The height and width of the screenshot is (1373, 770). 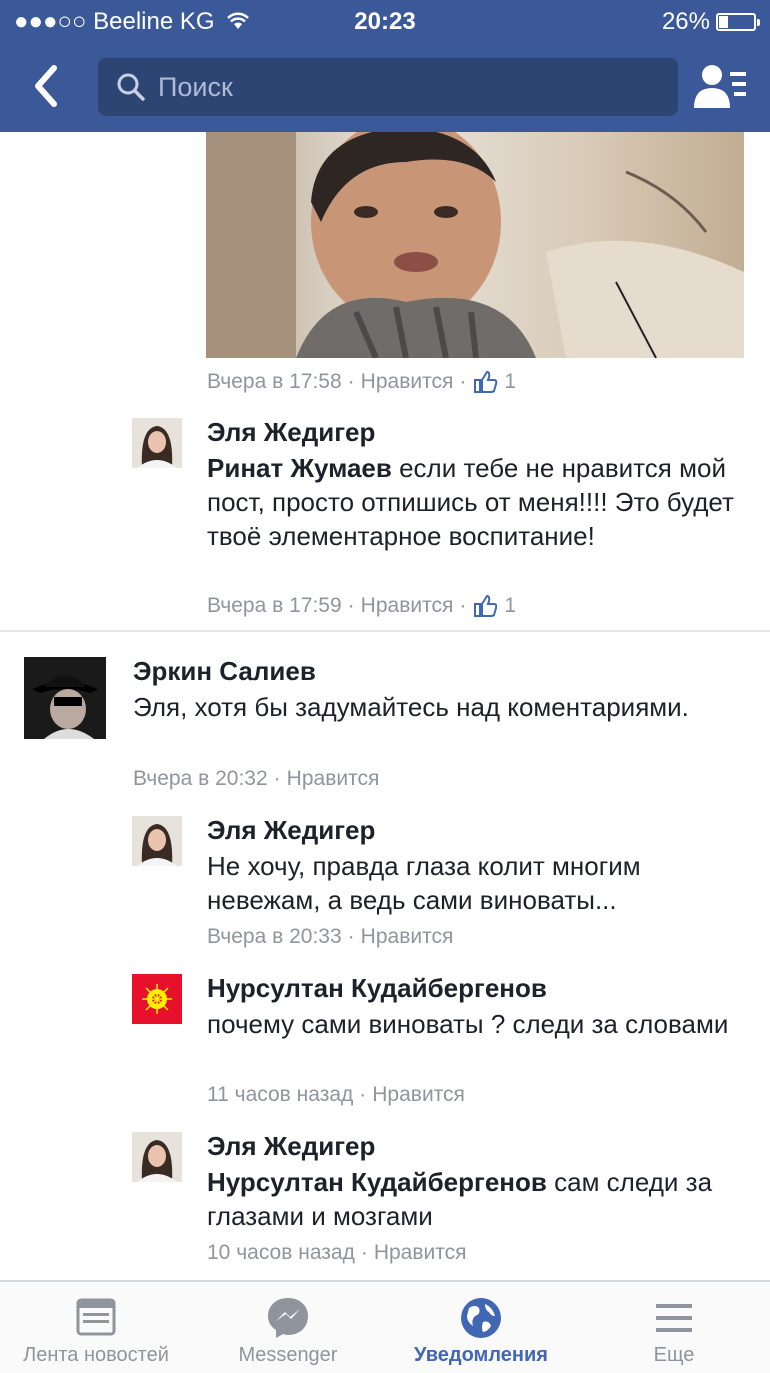 I want to click on tab-news-feed: Лента новостей, so click(x=96, y=1327).